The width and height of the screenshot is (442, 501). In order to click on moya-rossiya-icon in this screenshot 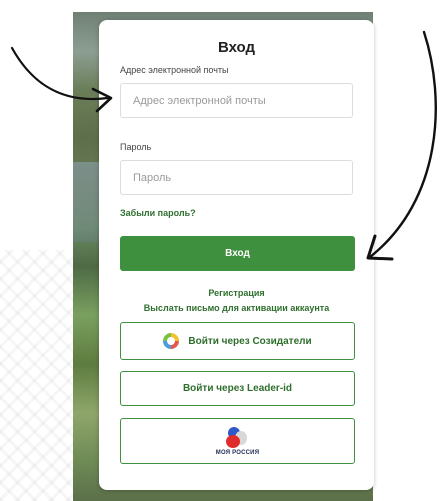, I will do `click(237, 437)`.